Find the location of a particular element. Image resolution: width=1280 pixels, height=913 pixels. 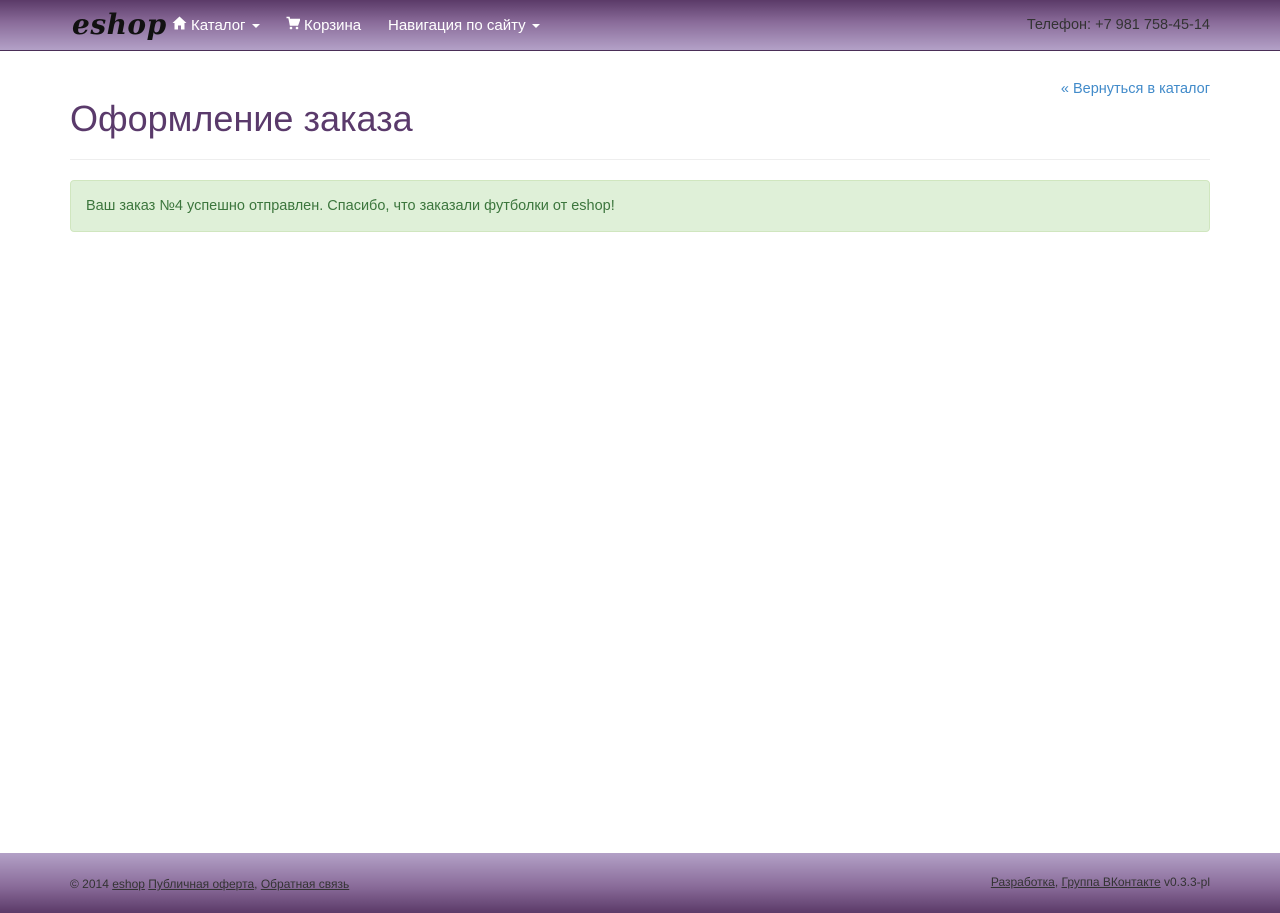

public-offer-link: Публичная оферта is located at coordinates (201, 884).